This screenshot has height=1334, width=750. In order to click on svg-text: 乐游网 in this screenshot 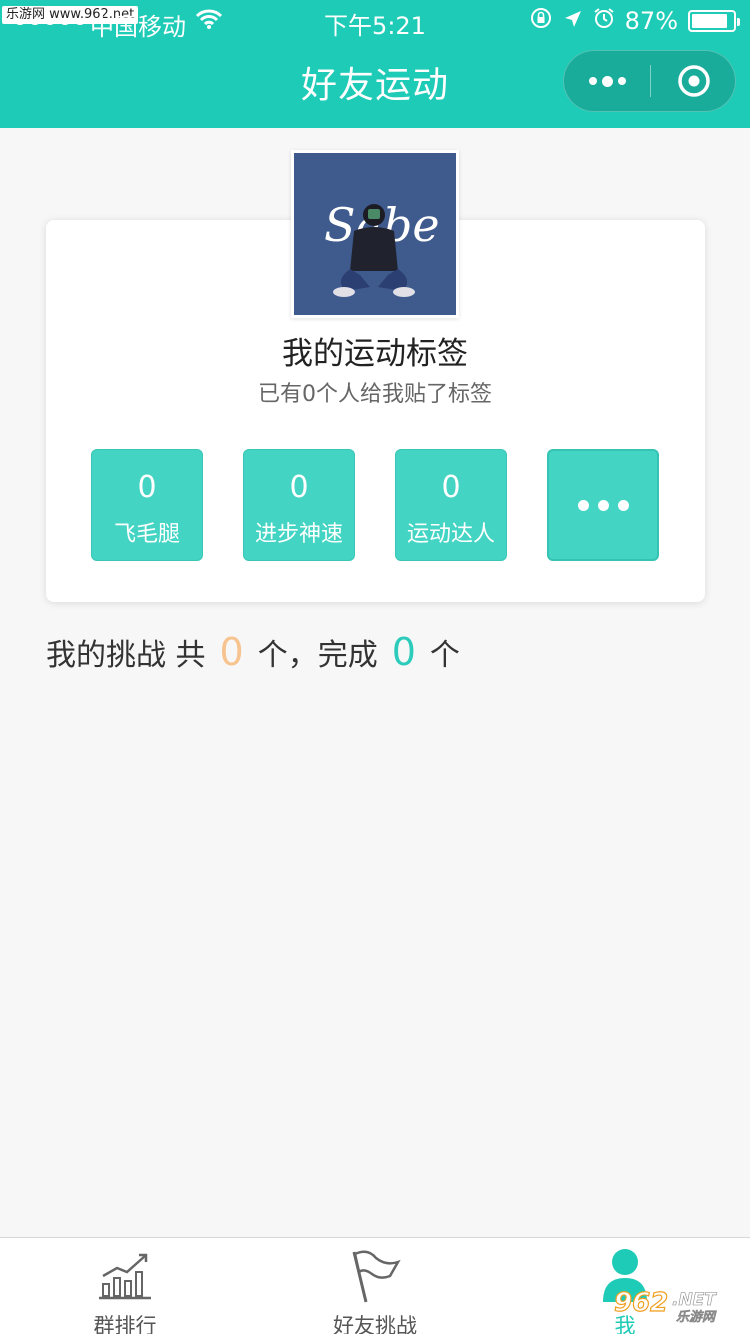, I will do `click(696, 1316)`.